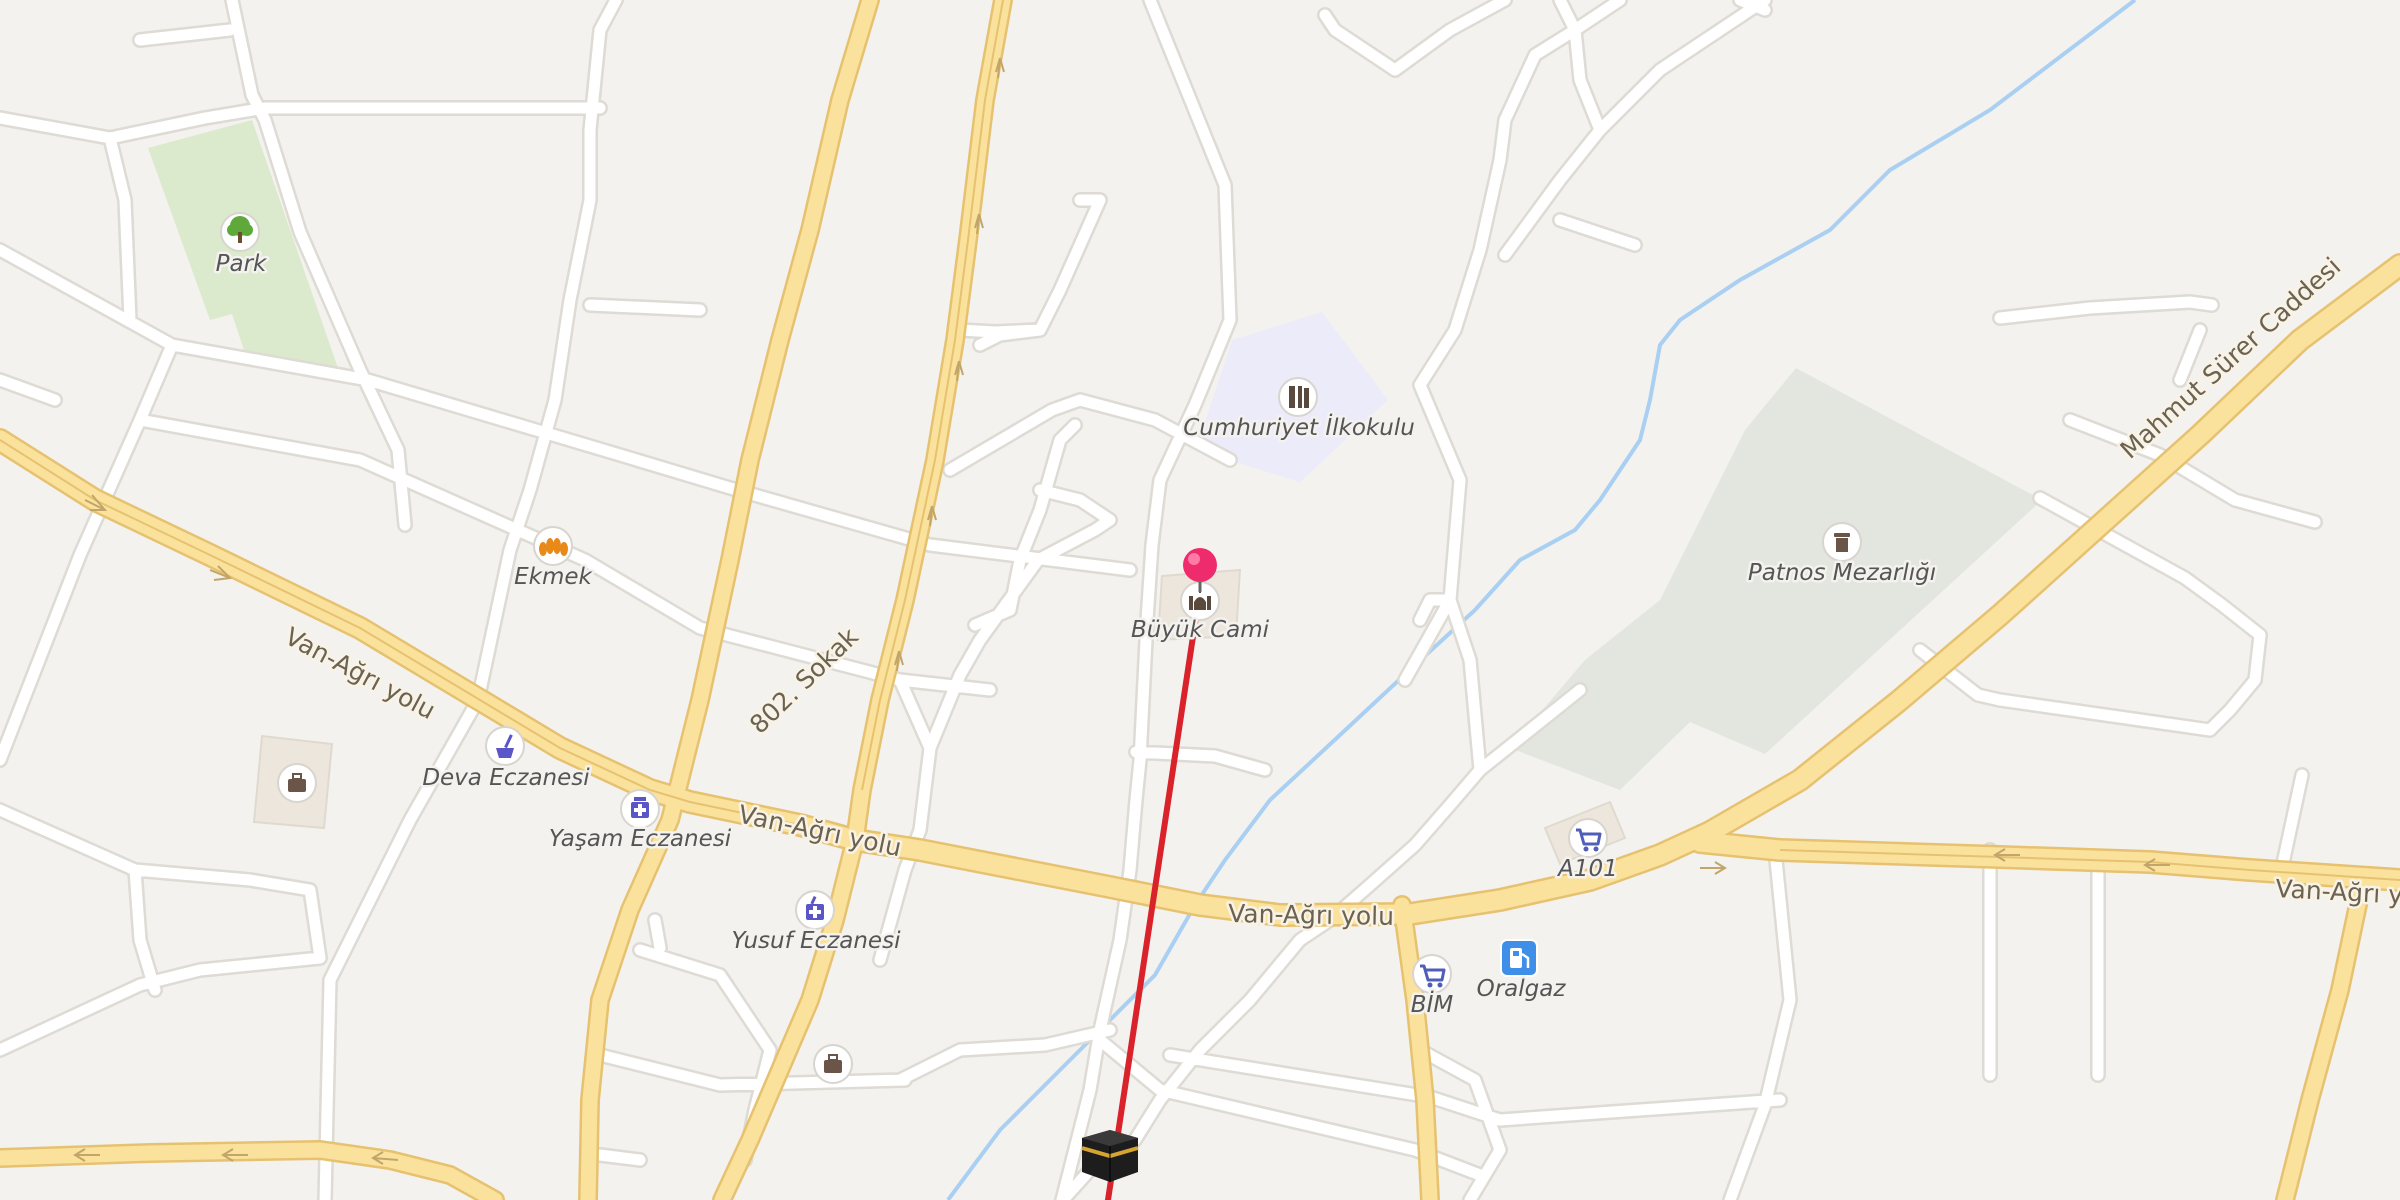  What do you see at coordinates (297, 783) in the screenshot?
I see `poi-place-west` at bounding box center [297, 783].